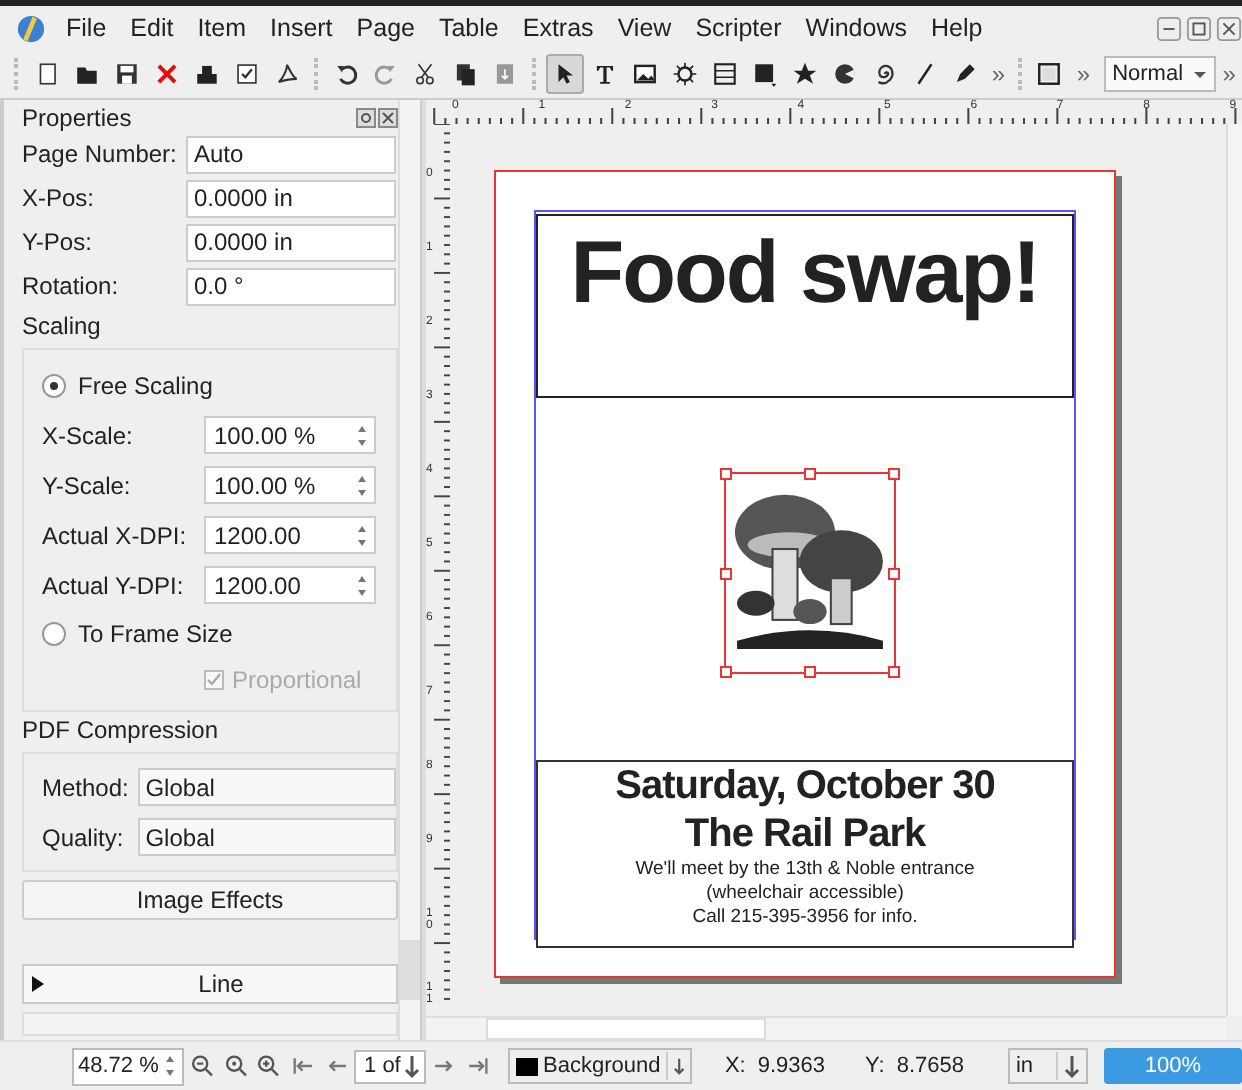 The image size is (1242, 1090). I want to click on field-label: X-Pos:, so click(59, 198).